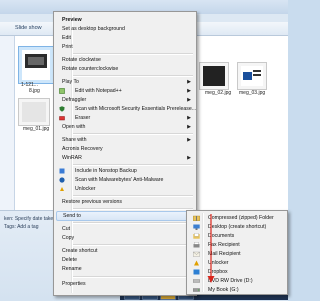 This screenshot has width=320, height=301. What do you see at coordinates (125, 202) in the screenshot?
I see `menu-item-restore-previous-versions: Restore previous versions` at bounding box center [125, 202].